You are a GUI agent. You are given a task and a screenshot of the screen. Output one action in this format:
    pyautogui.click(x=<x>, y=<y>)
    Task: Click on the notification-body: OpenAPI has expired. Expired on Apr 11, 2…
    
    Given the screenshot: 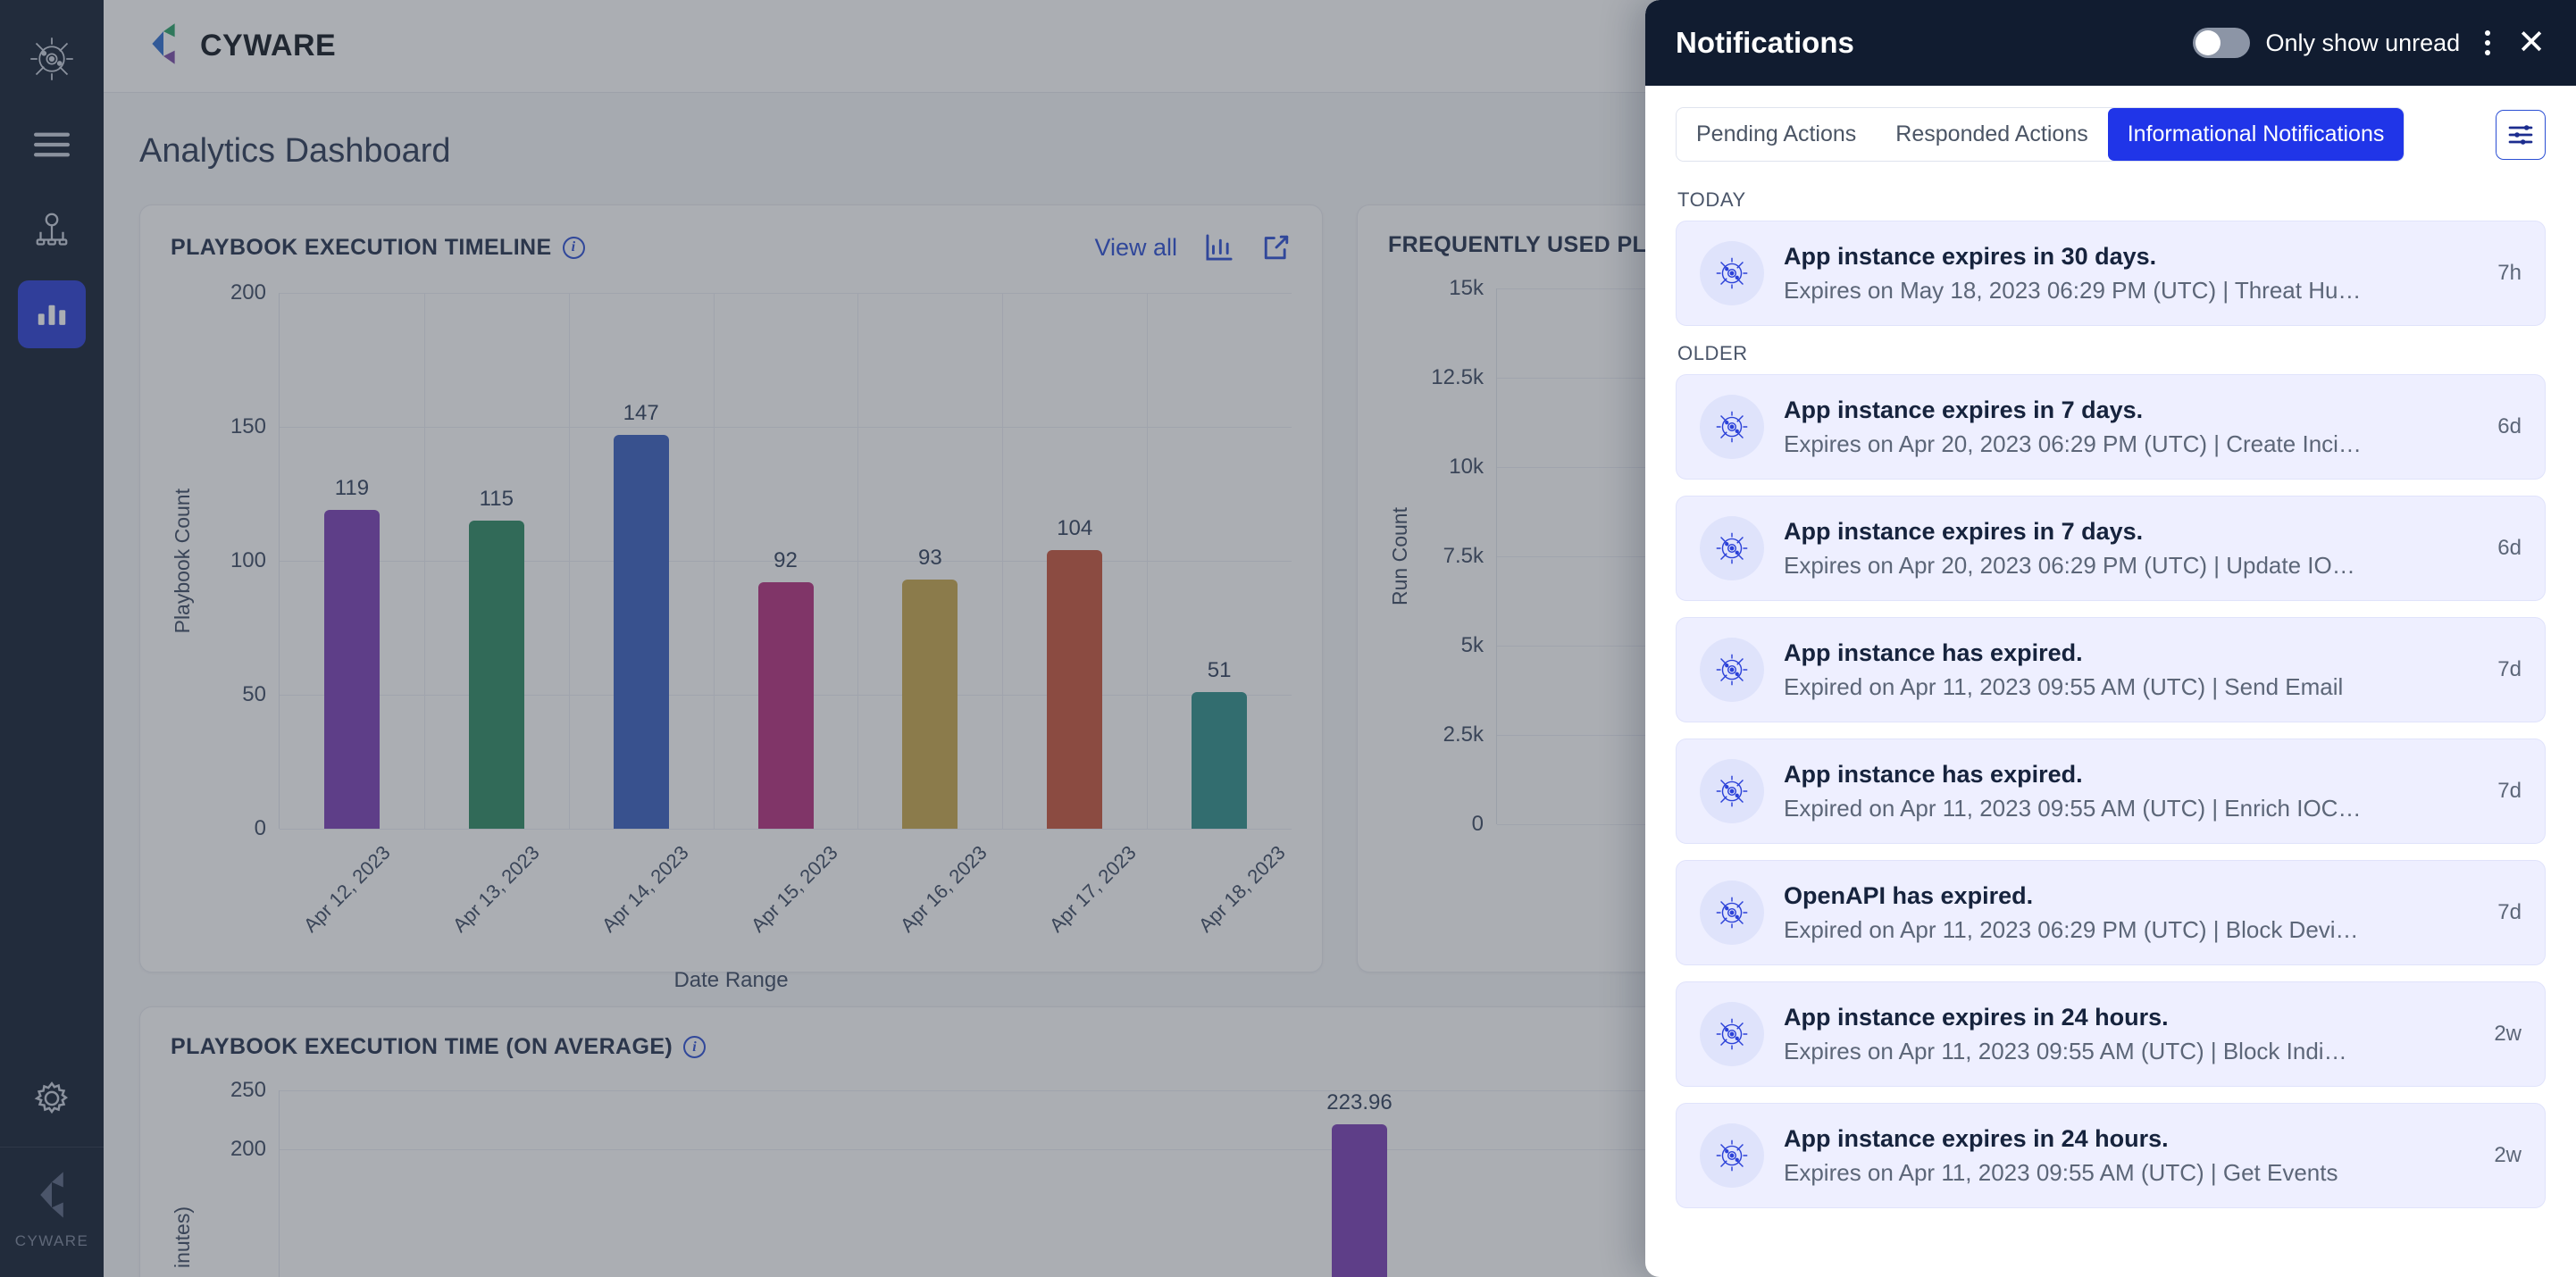 What is the action you would take?
    pyautogui.click(x=2125, y=913)
    